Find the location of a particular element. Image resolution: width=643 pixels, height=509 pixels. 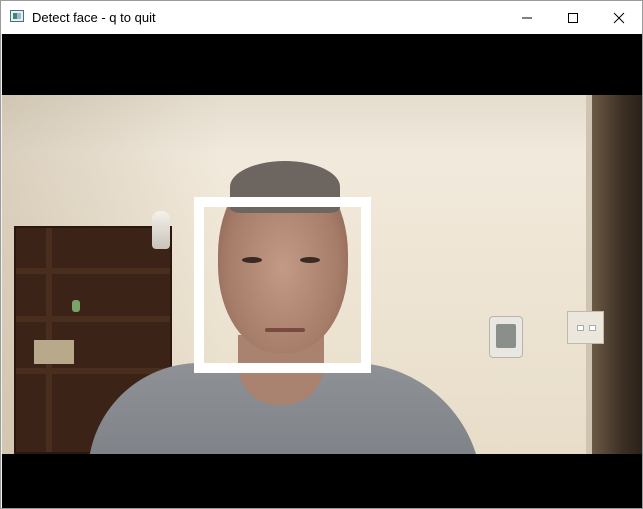

shelf-box is located at coordinates (54, 352).